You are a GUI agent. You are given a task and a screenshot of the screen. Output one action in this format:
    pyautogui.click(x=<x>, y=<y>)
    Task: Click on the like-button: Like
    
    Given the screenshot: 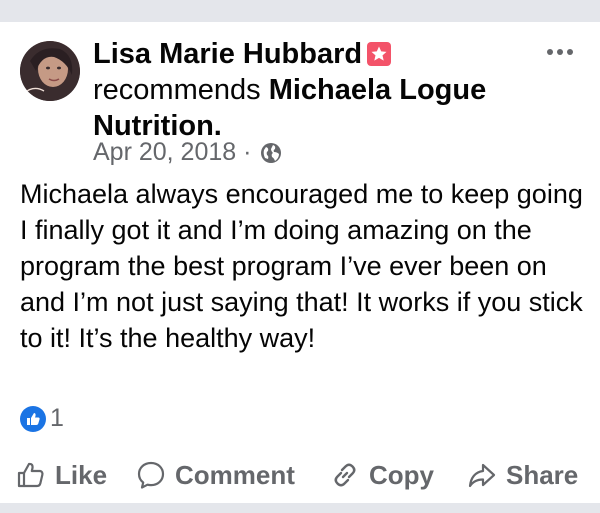 What is the action you would take?
    pyautogui.click(x=61, y=475)
    